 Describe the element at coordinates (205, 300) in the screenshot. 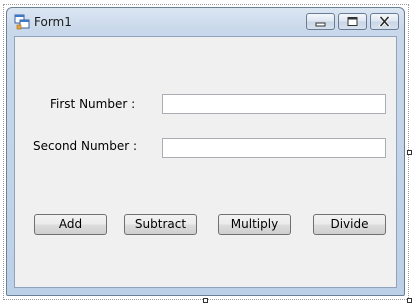

I see `resize-grip-bottom` at that location.